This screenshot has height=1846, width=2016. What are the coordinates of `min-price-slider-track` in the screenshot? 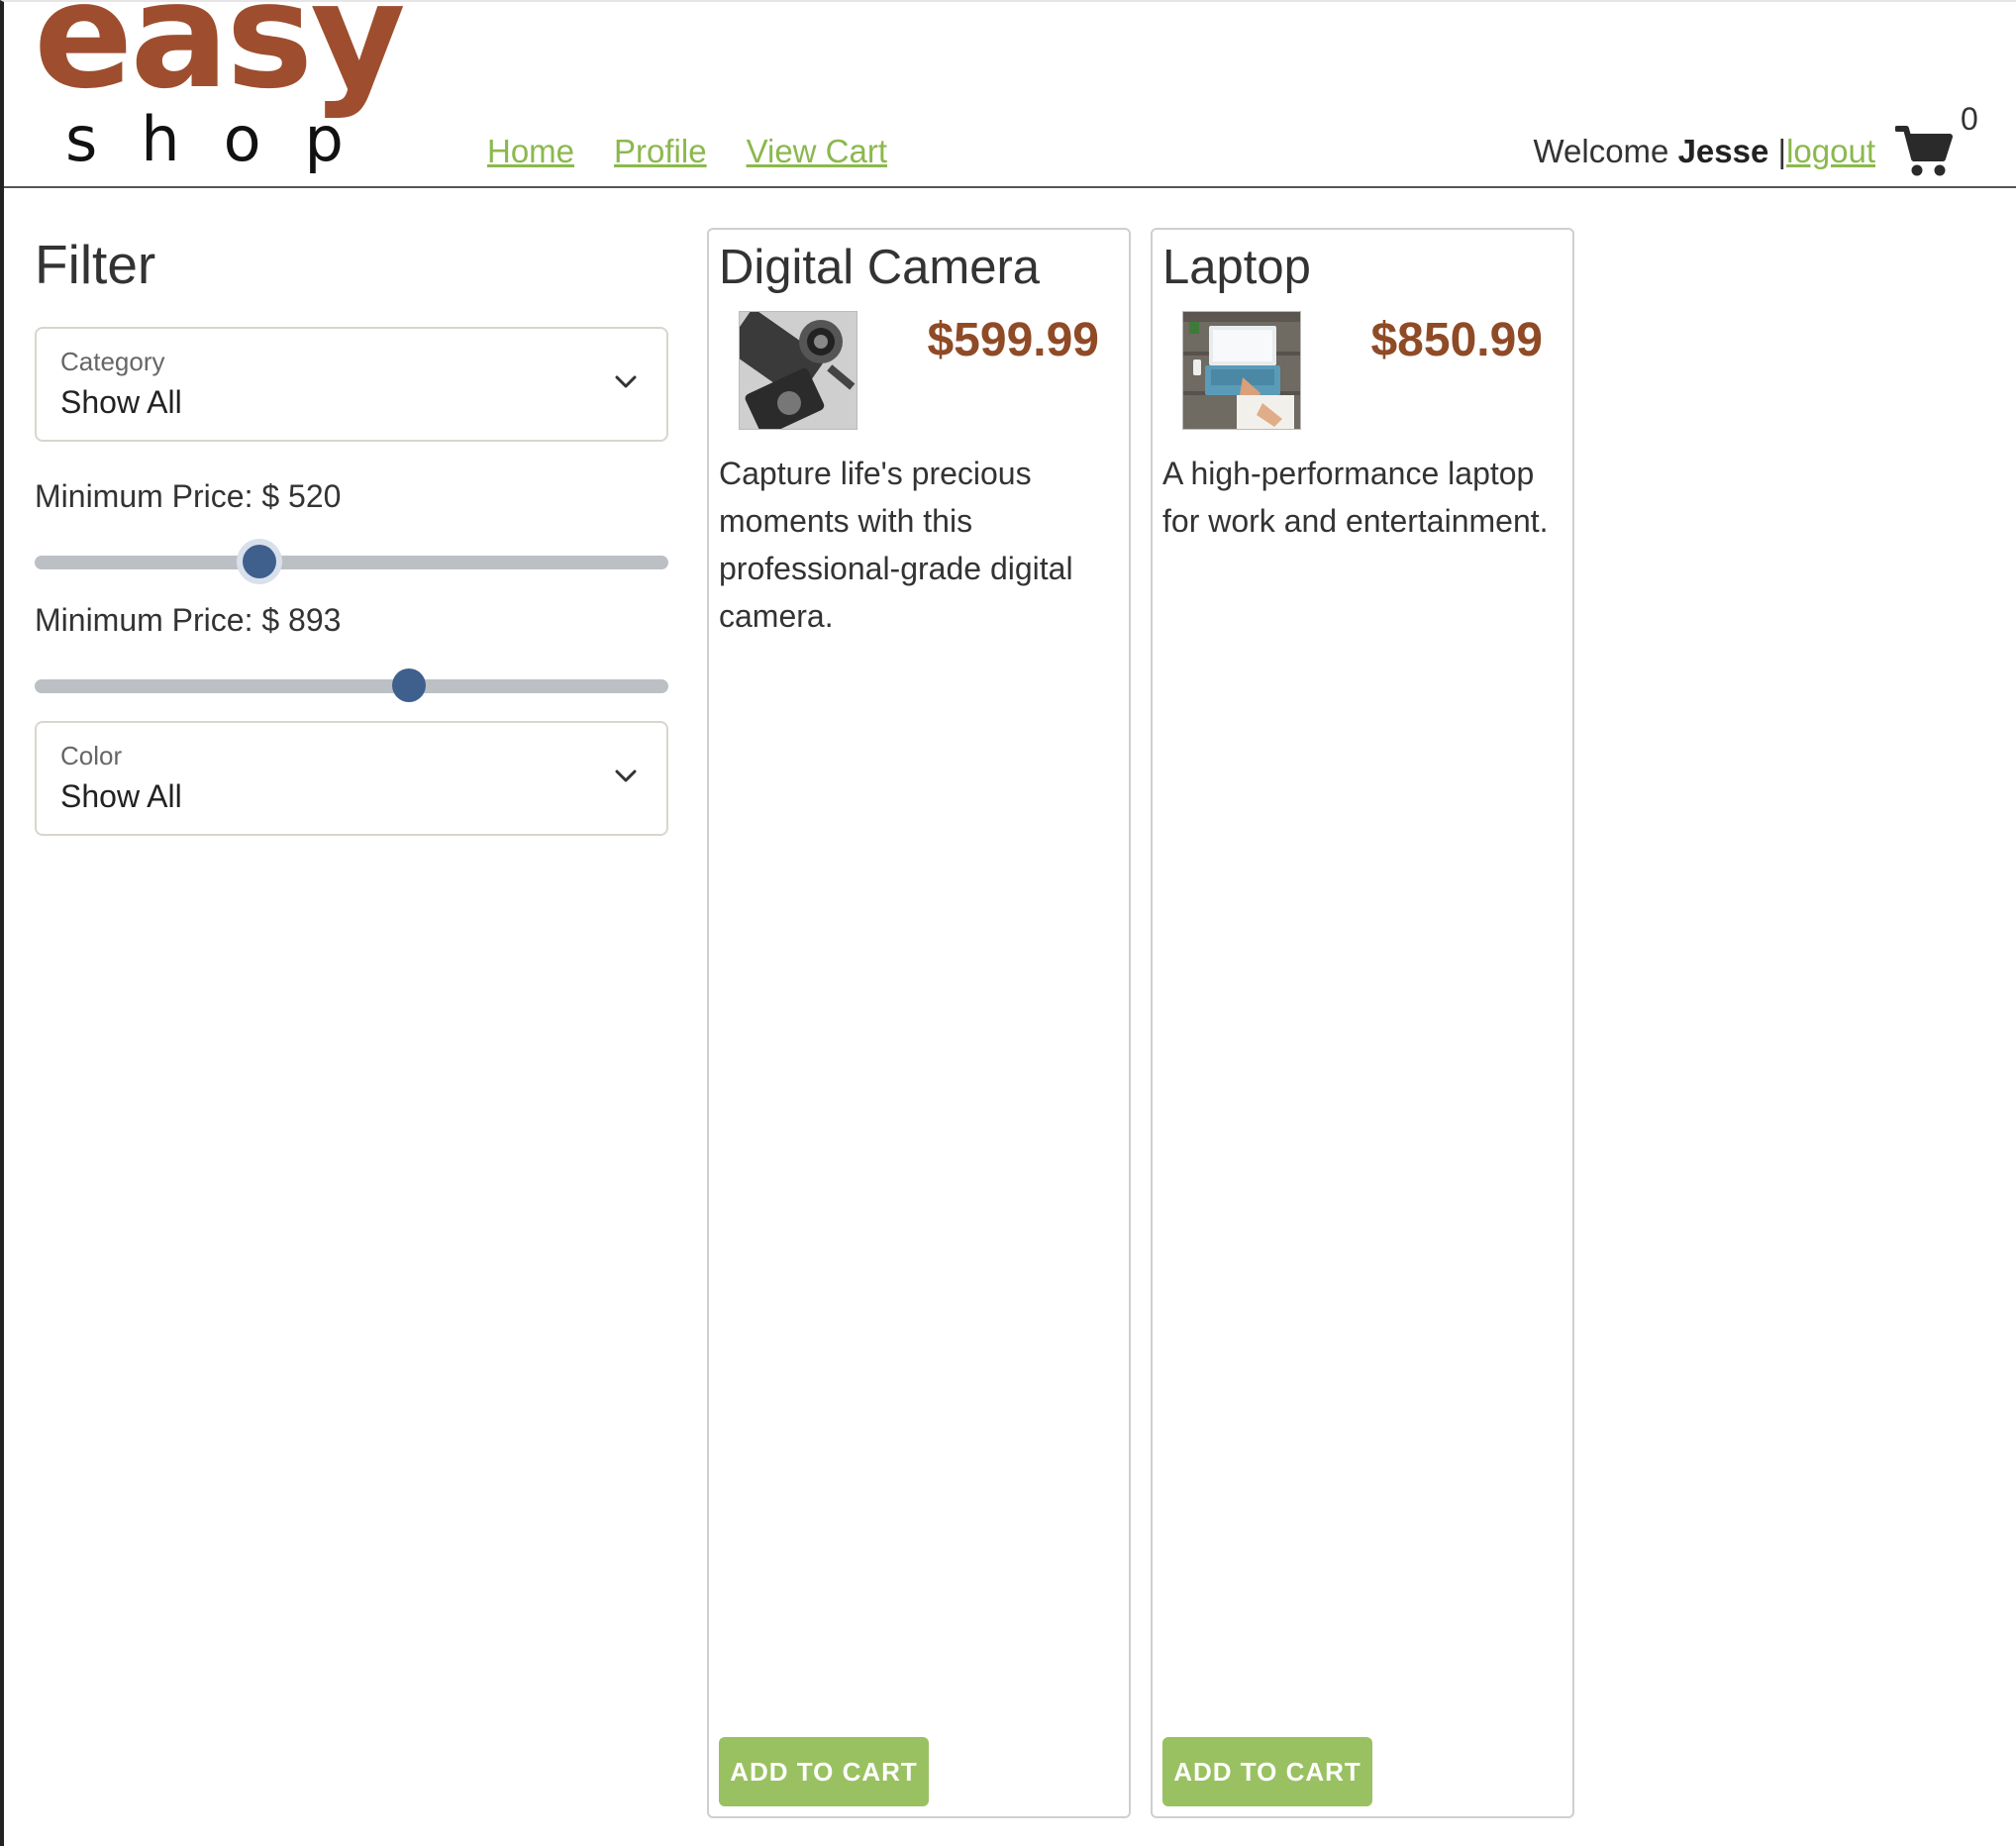 It's located at (351, 562).